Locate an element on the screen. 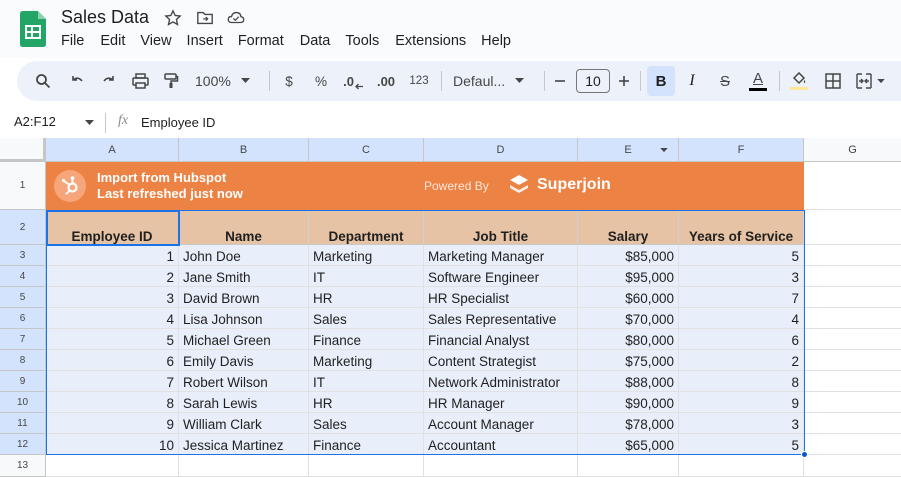 This screenshot has height=477, width=901. cell-employee-id: 1 is located at coordinates (112, 255).